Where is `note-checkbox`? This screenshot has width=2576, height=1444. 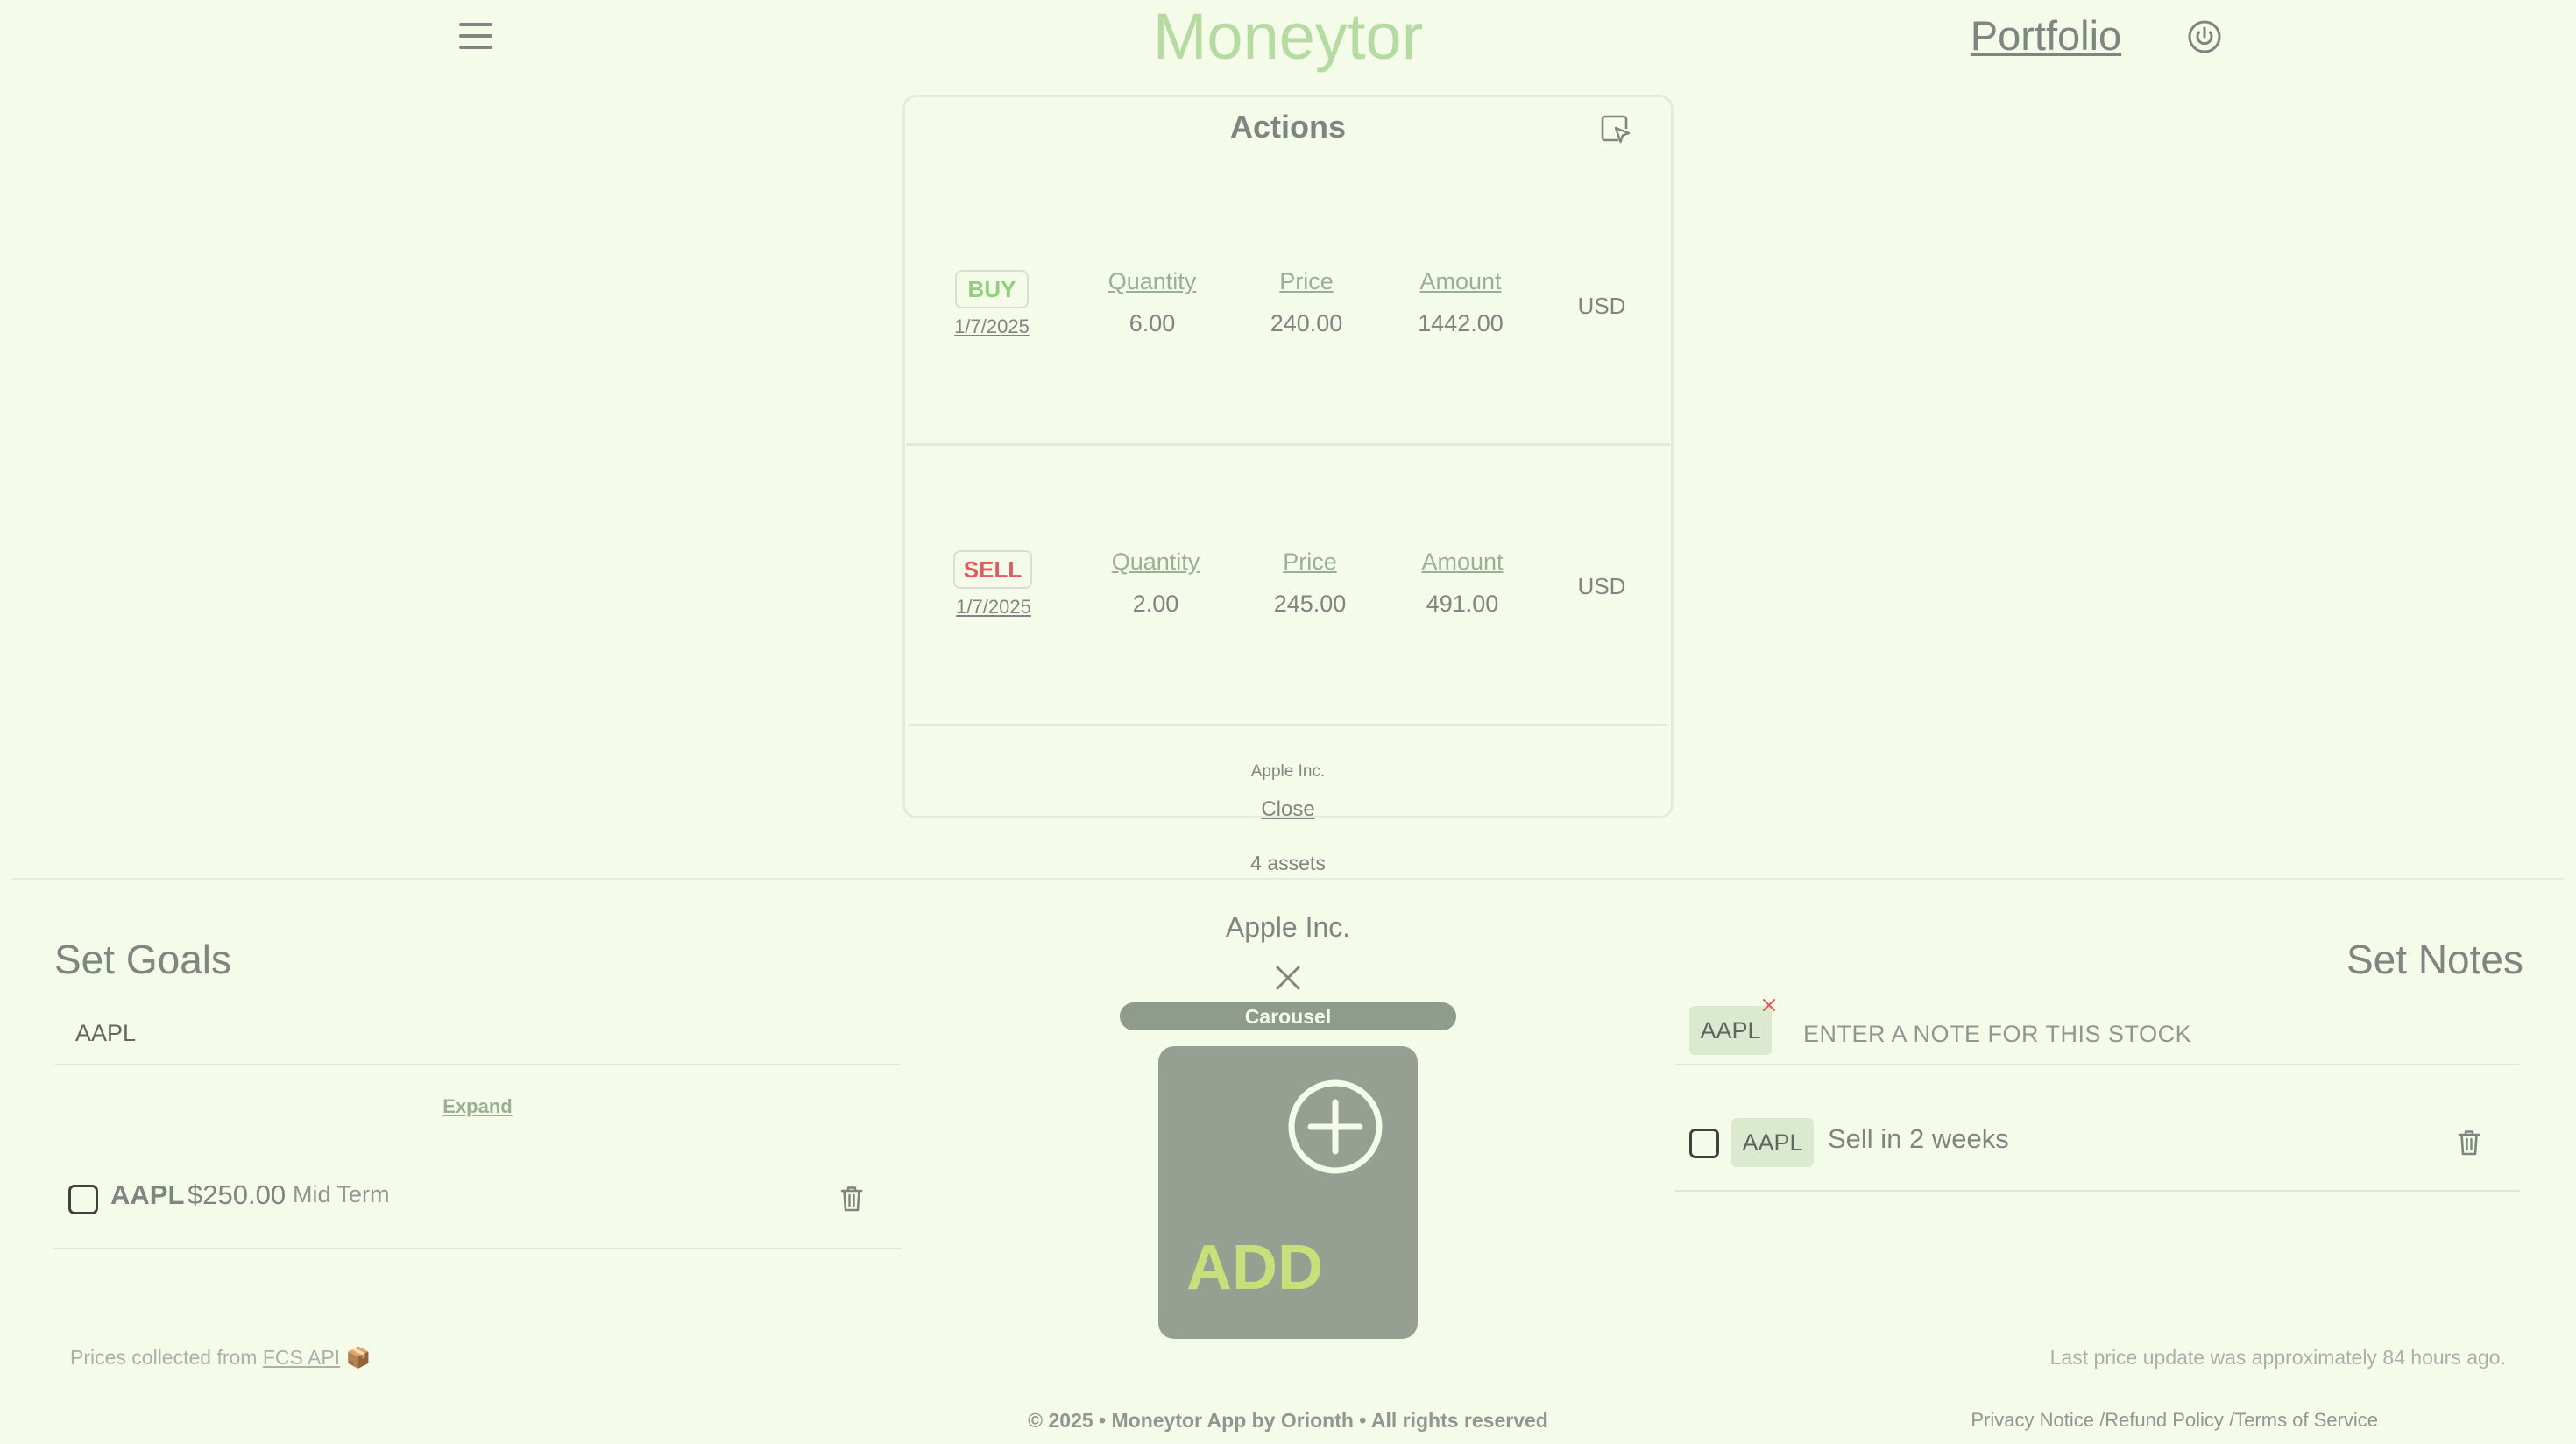 note-checkbox is located at coordinates (1704, 1144).